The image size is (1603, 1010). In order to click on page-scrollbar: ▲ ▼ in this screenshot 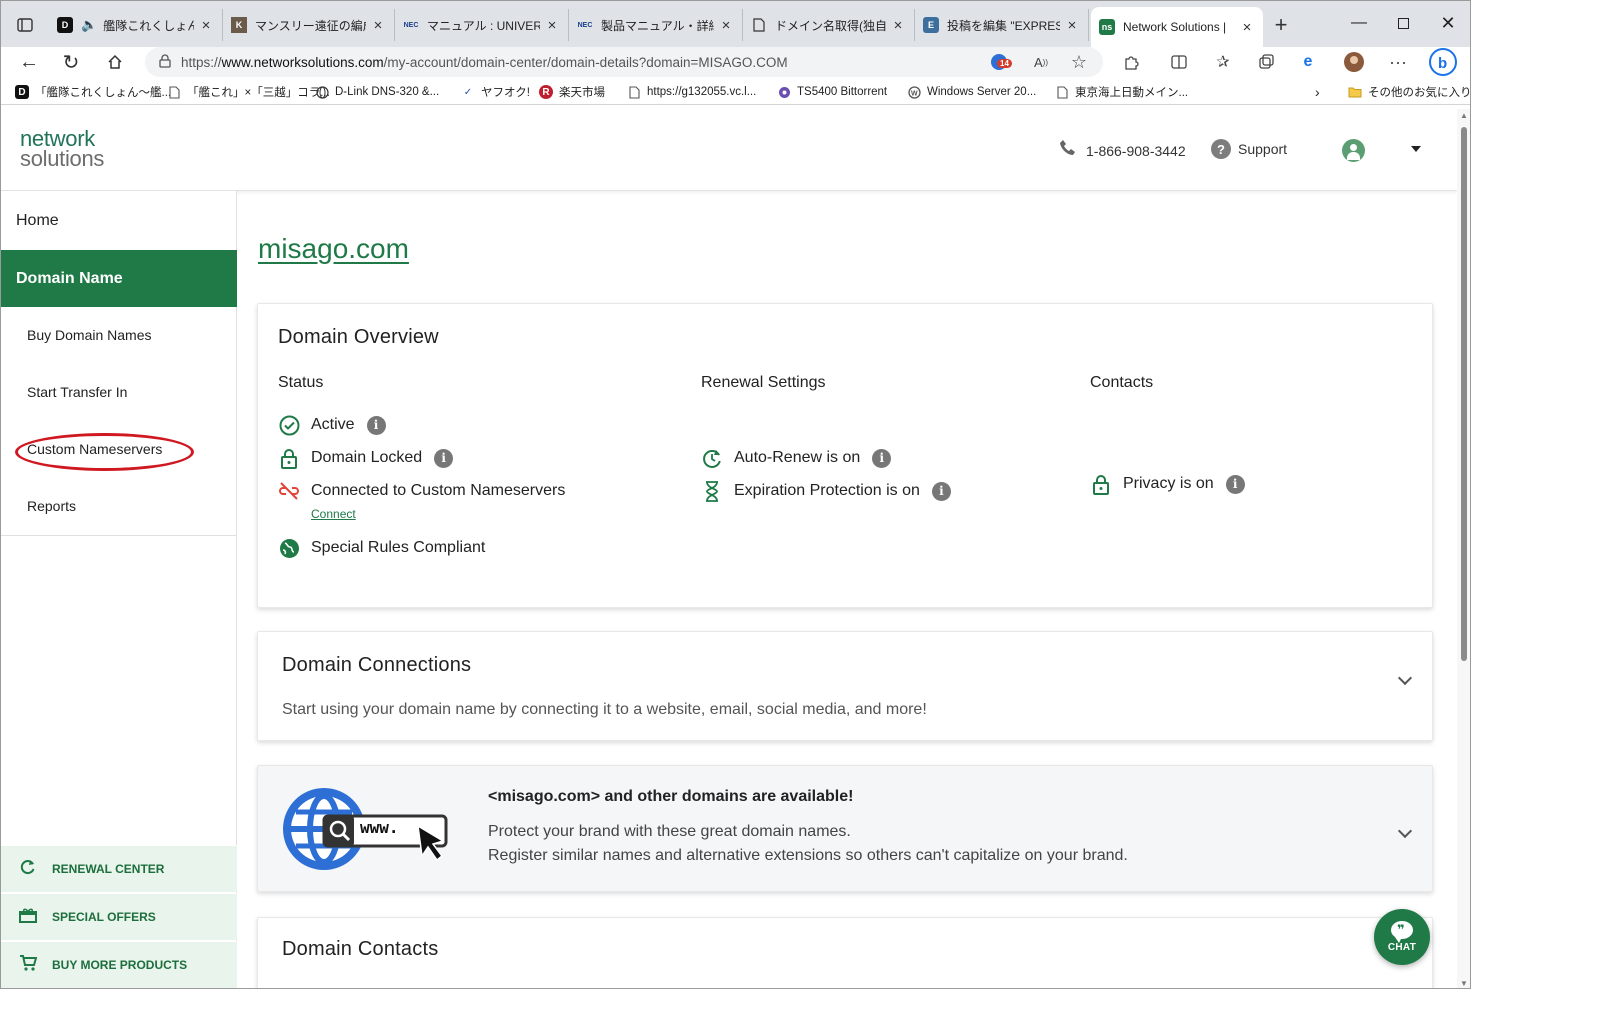, I will do `click(1463, 548)`.